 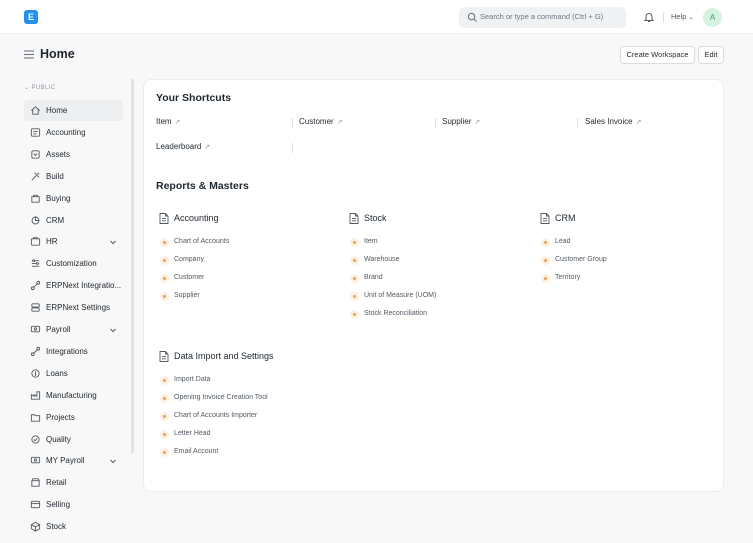 I want to click on report-link-supplier: Supplier, so click(x=180, y=297).